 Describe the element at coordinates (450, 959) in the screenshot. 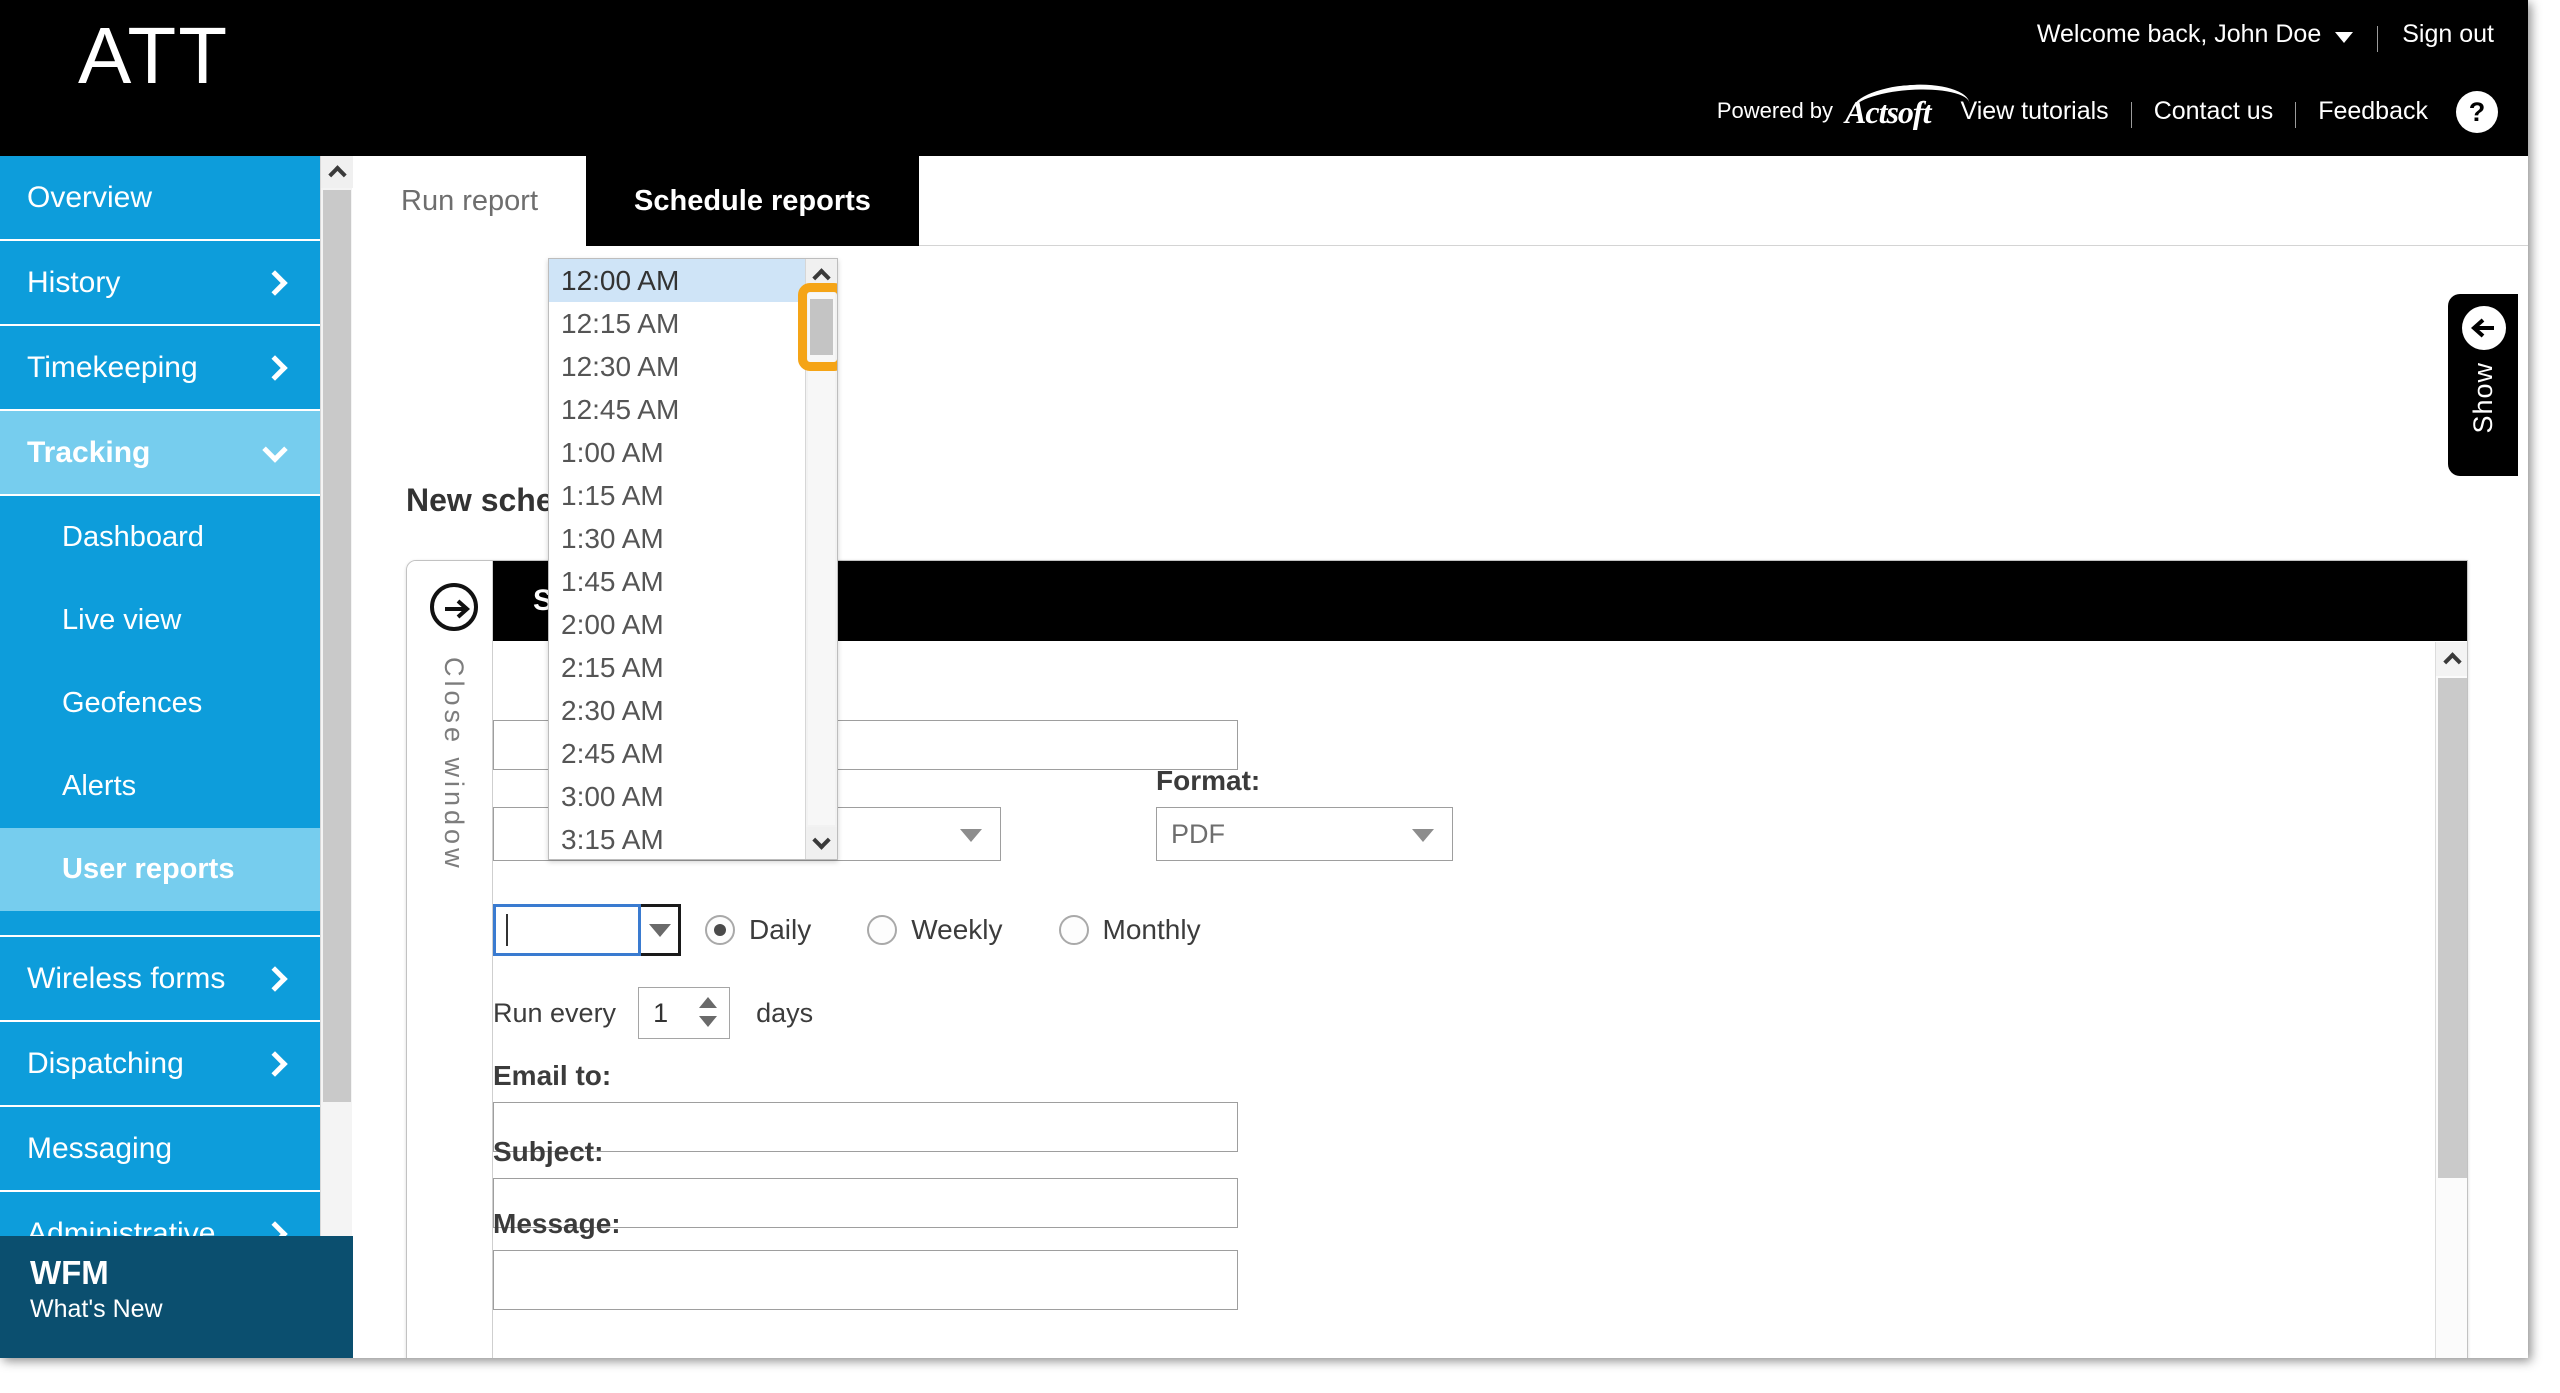

I see `close-window-tab: Close window` at that location.